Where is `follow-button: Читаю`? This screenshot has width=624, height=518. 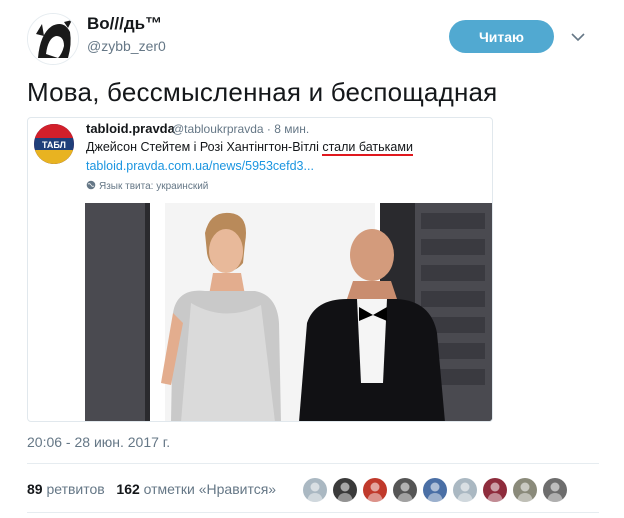 follow-button: Читаю is located at coordinates (501, 36).